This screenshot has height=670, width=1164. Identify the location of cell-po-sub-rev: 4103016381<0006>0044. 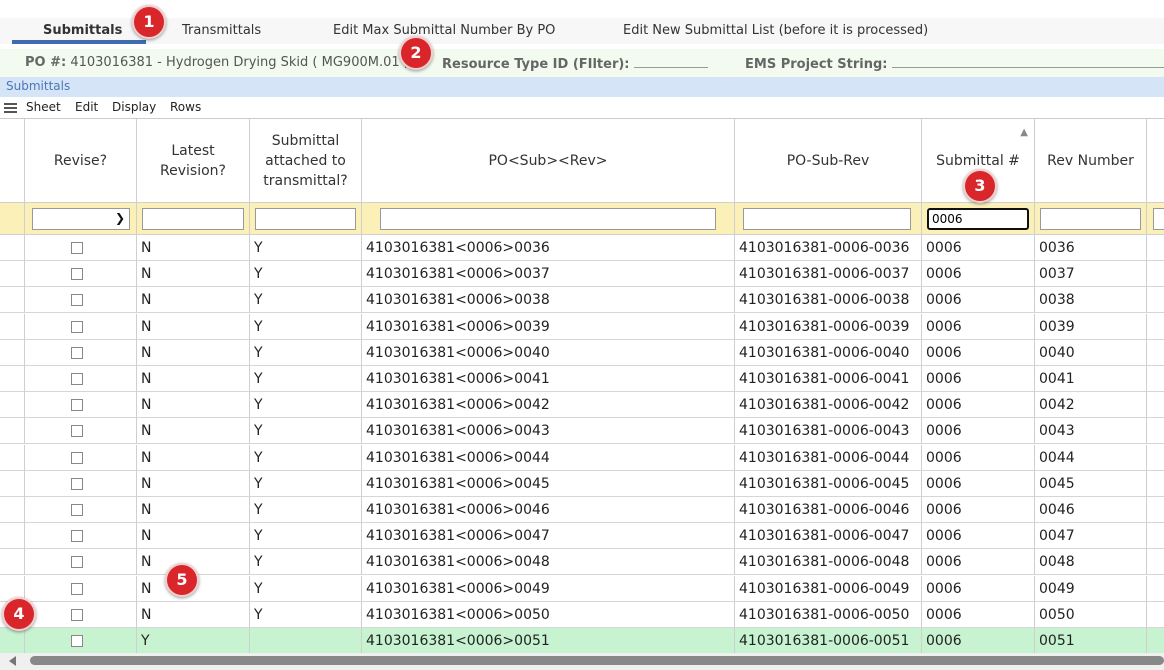
(548, 457).